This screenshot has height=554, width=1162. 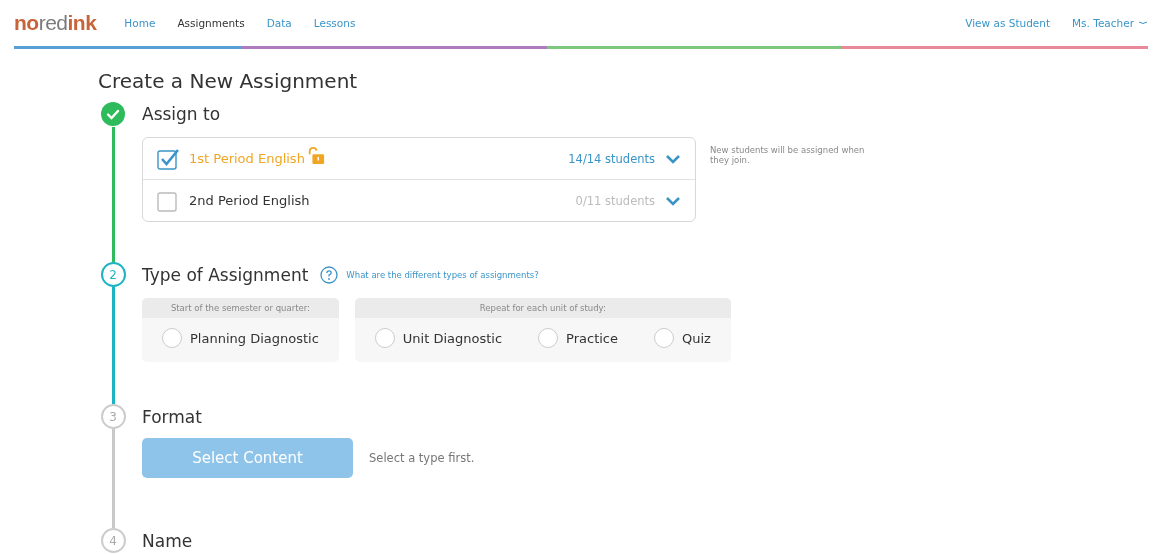 What do you see at coordinates (247, 158) in the screenshot?
I see `class-name: 1st Period English` at bounding box center [247, 158].